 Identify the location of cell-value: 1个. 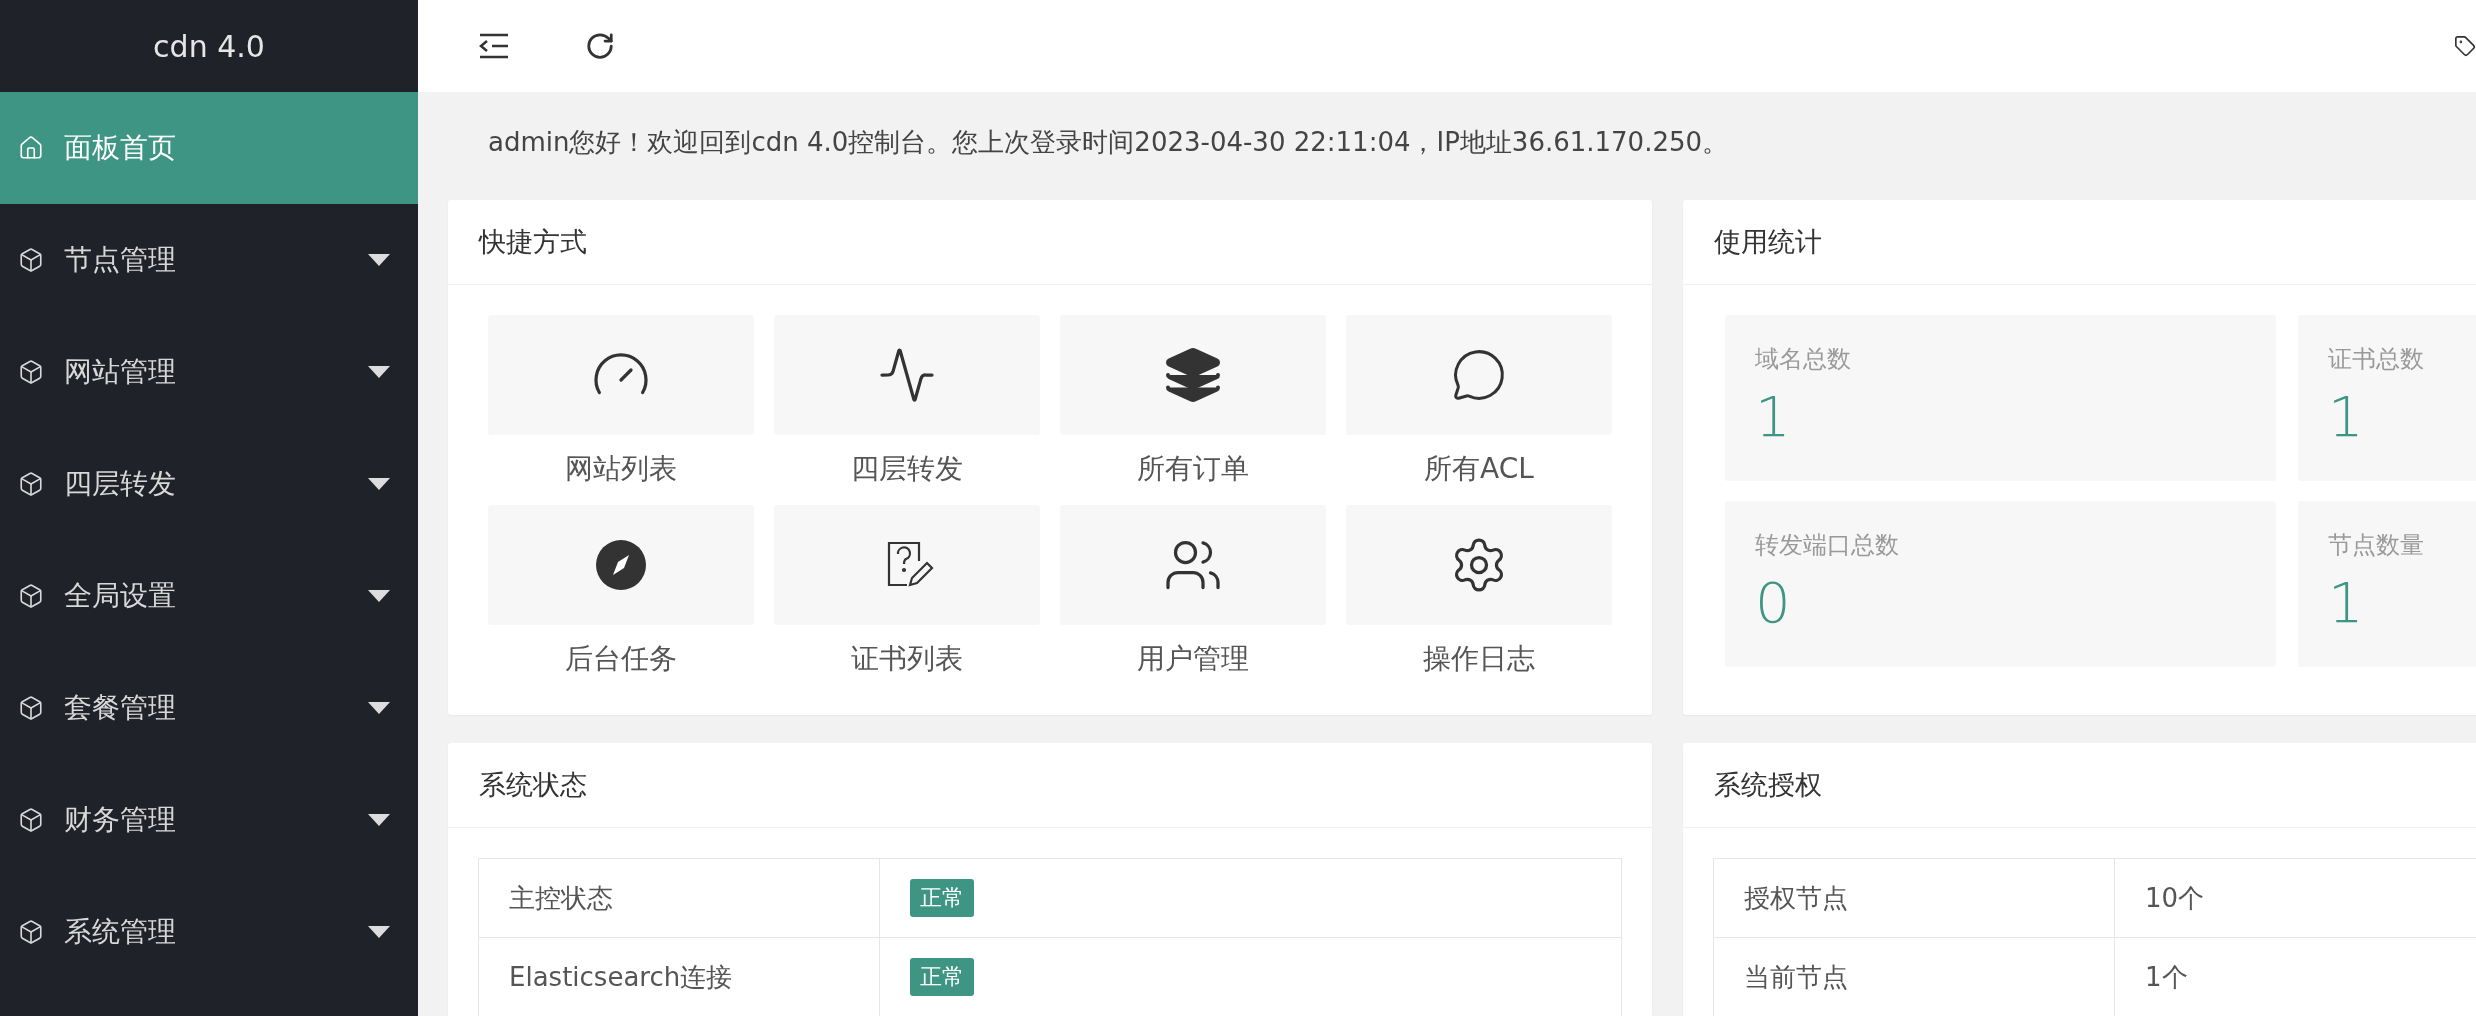
(2166, 977).